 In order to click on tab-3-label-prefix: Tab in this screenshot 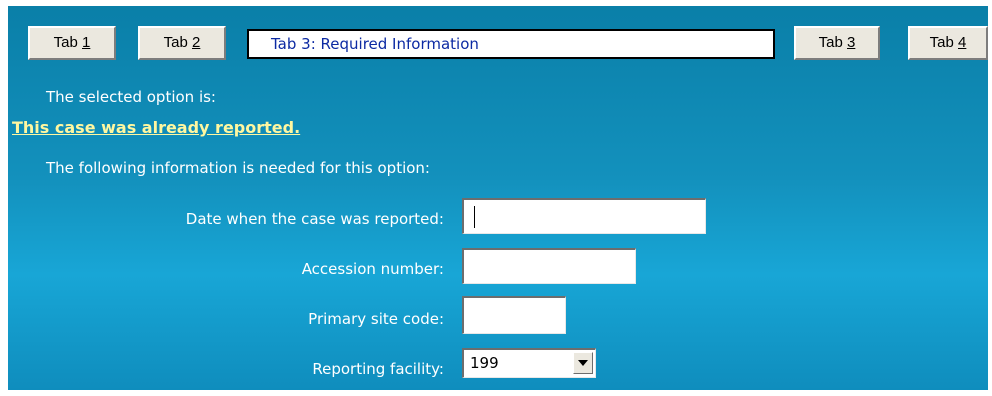, I will do `click(832, 42)`.